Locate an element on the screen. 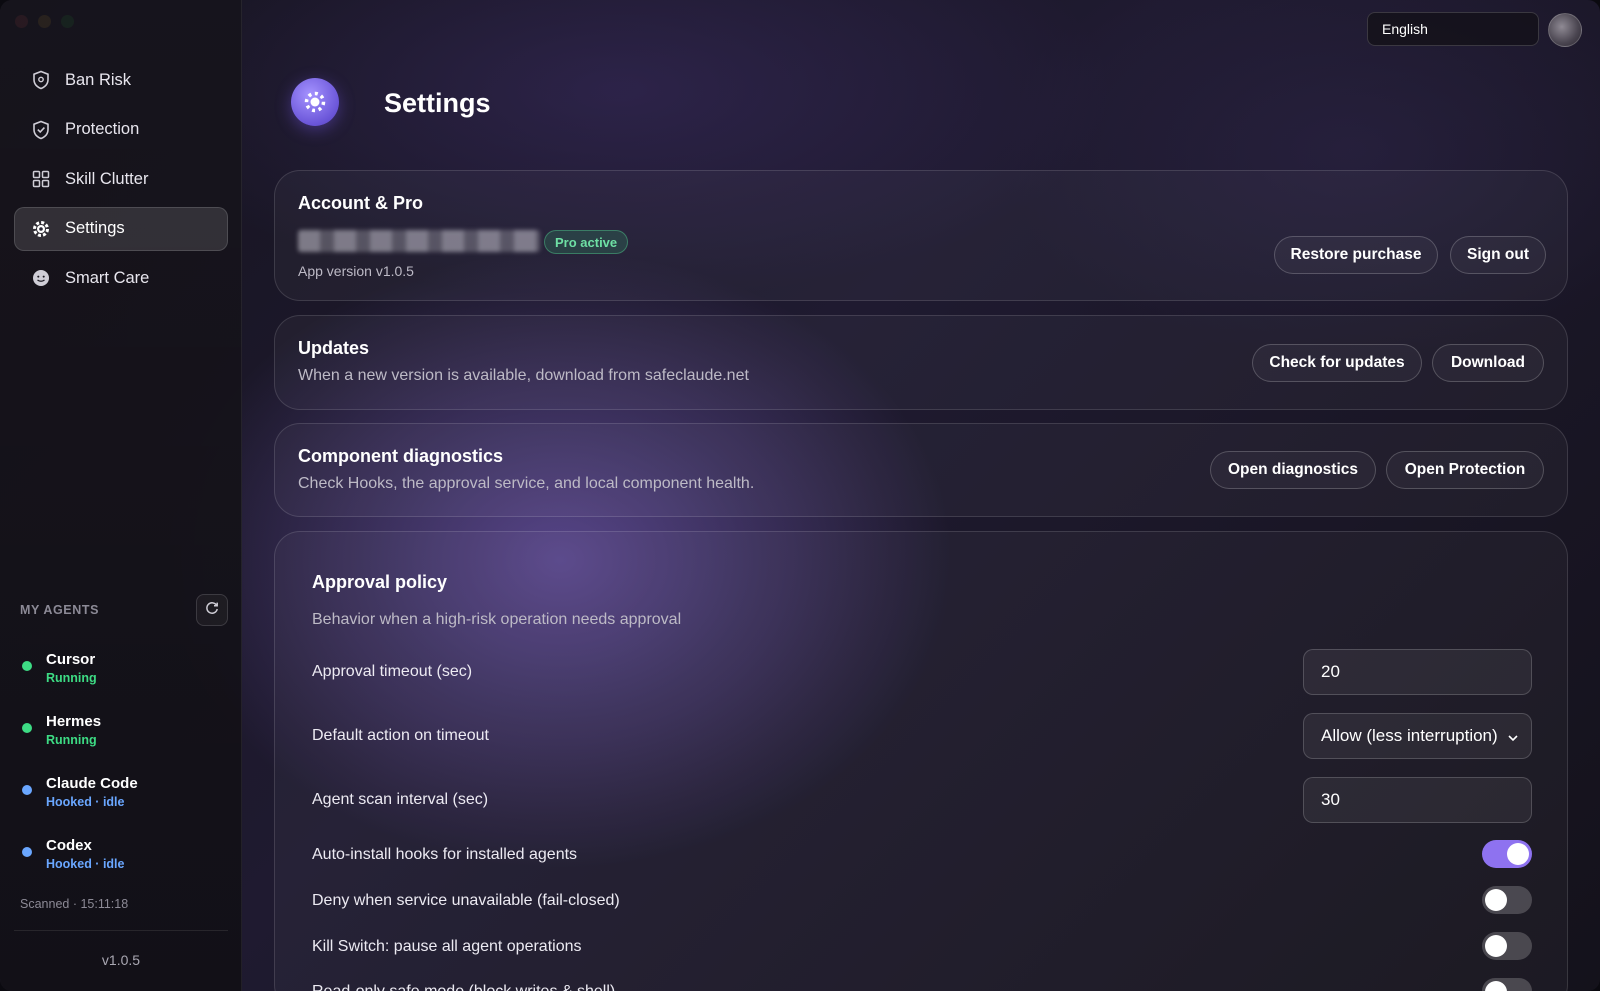 The image size is (1600, 991). sidebar-item-smart-care: Smart Care is located at coordinates (121, 278).